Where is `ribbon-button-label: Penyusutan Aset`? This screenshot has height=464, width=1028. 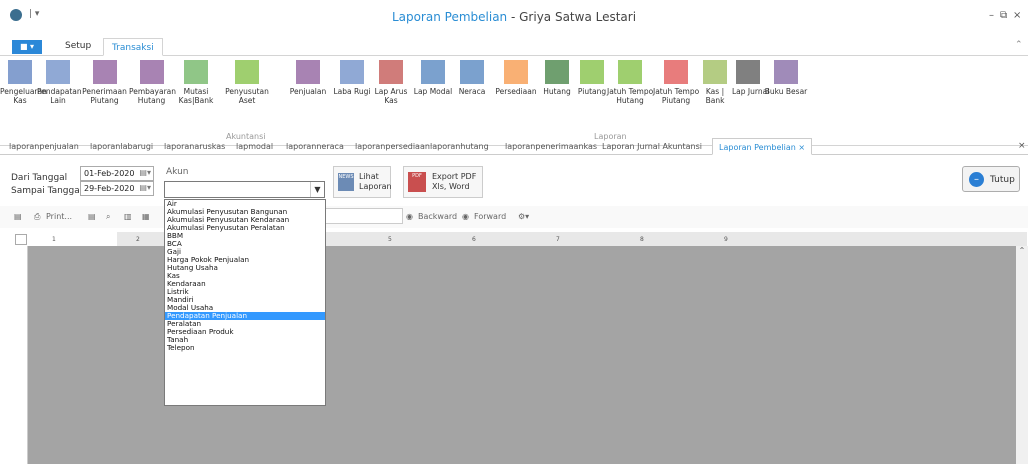
ribbon-button-label: Penyusutan Aset is located at coordinates (247, 96).